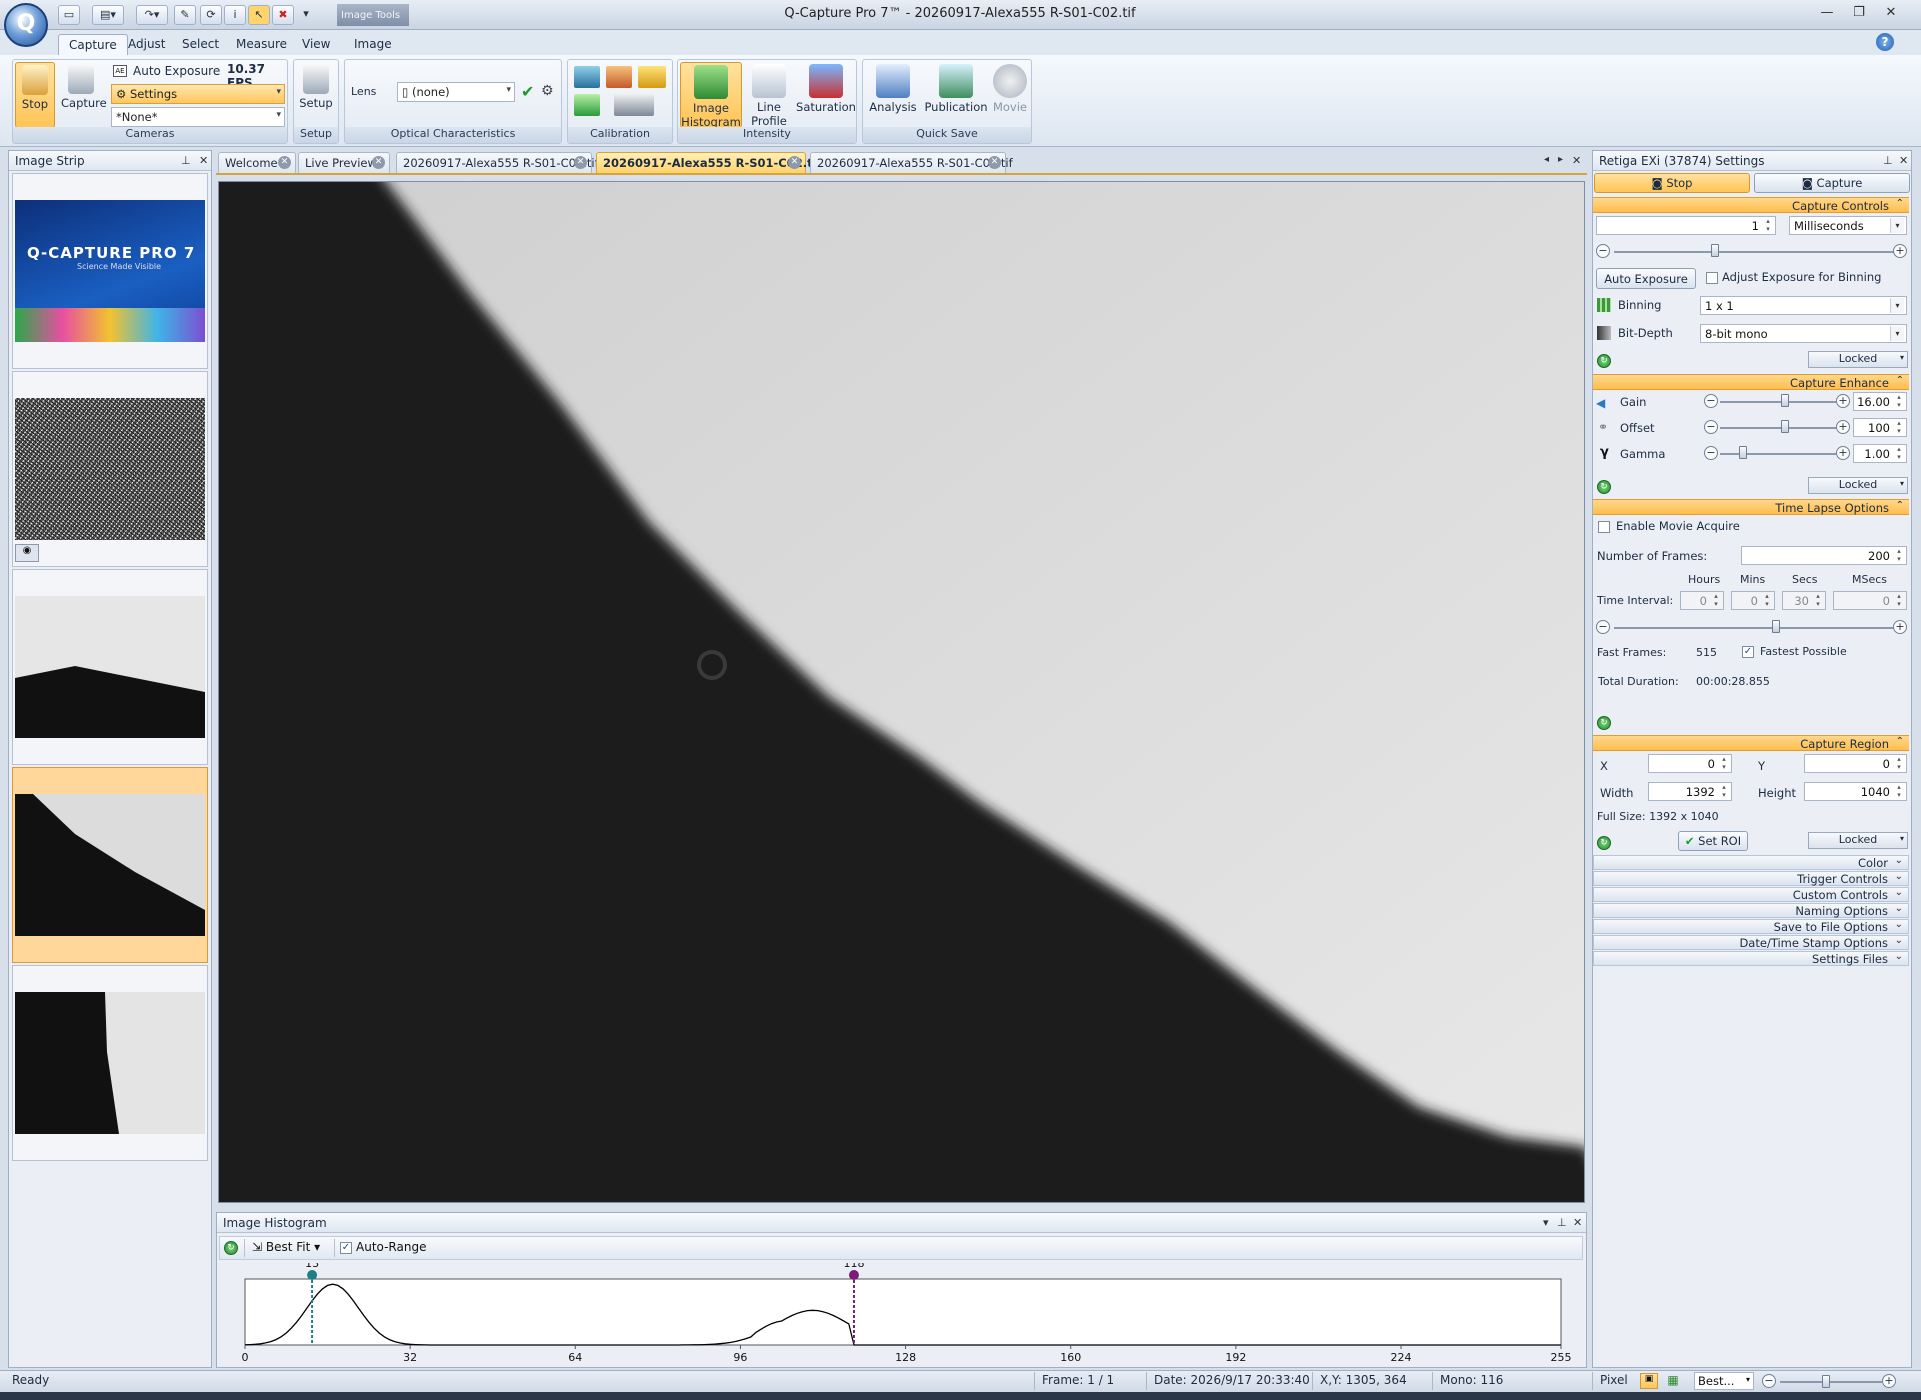  I want to click on doc-tab-c01: 20260917-Alexa555 R-S01-C01.tif ✕, so click(497, 162).